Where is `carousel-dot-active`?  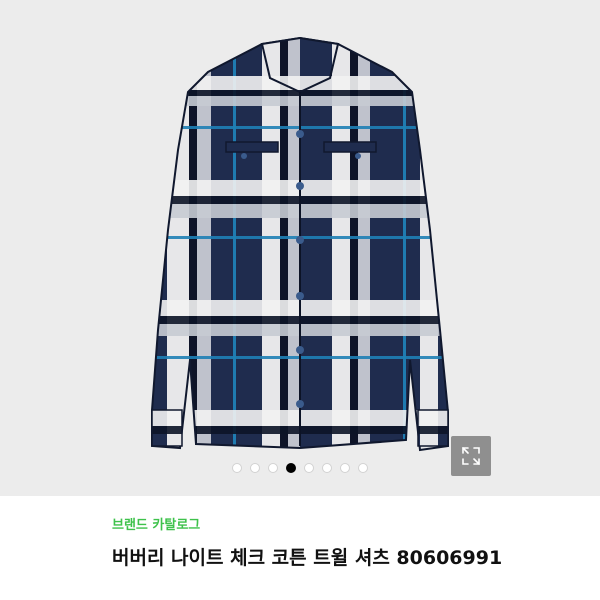 carousel-dot-active is located at coordinates (291, 468).